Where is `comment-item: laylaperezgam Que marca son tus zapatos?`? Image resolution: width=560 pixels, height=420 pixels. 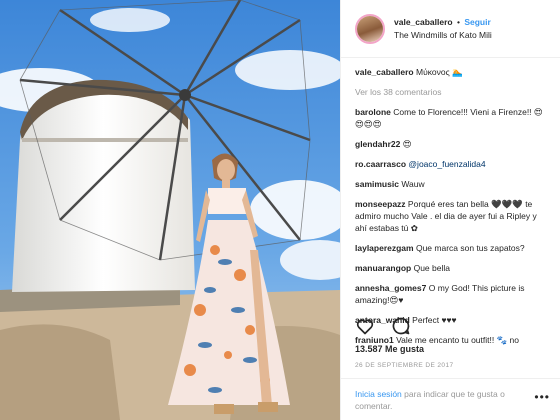
comment-item: laylaperezgam Que marca son tus zapatos? is located at coordinates (452, 248).